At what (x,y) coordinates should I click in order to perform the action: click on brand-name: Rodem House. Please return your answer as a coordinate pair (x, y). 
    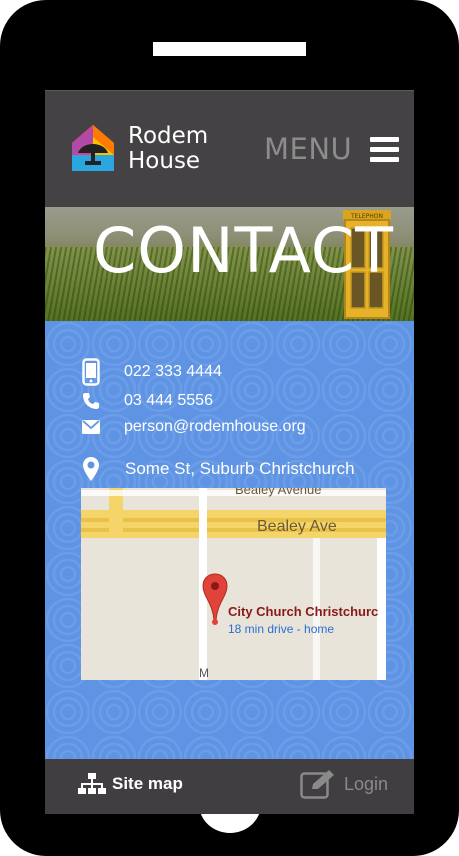
    Looking at the image, I should click on (168, 149).